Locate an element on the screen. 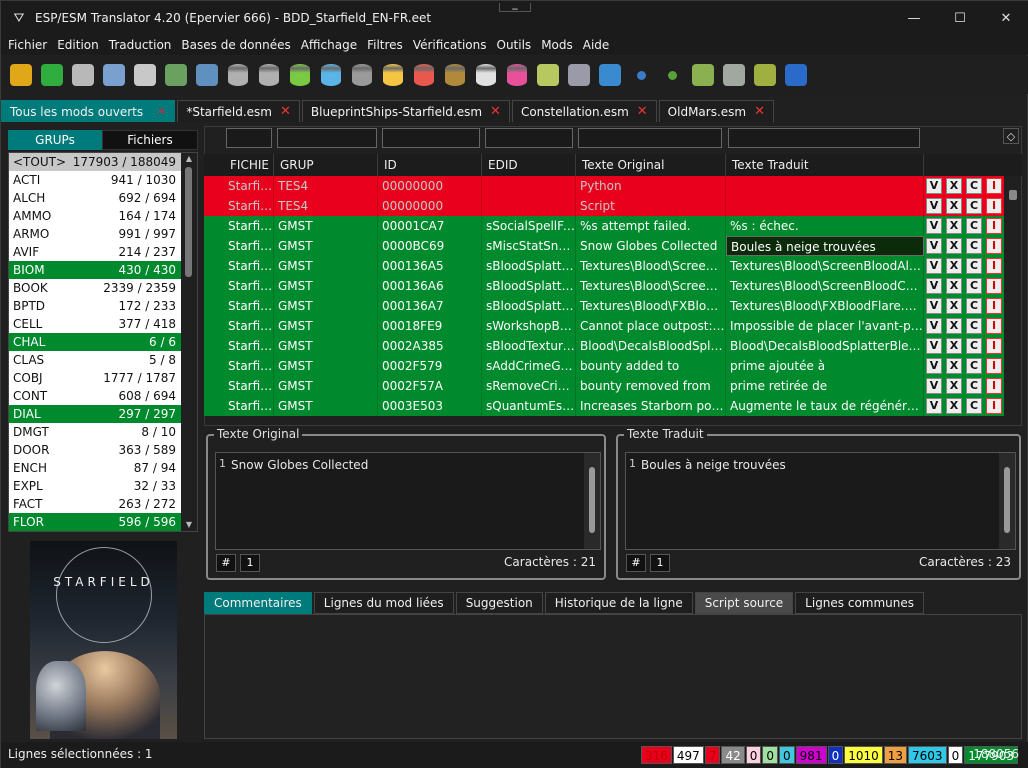 The width and height of the screenshot is (1028, 768). tab-grups: GRUPs is located at coordinates (55, 140).